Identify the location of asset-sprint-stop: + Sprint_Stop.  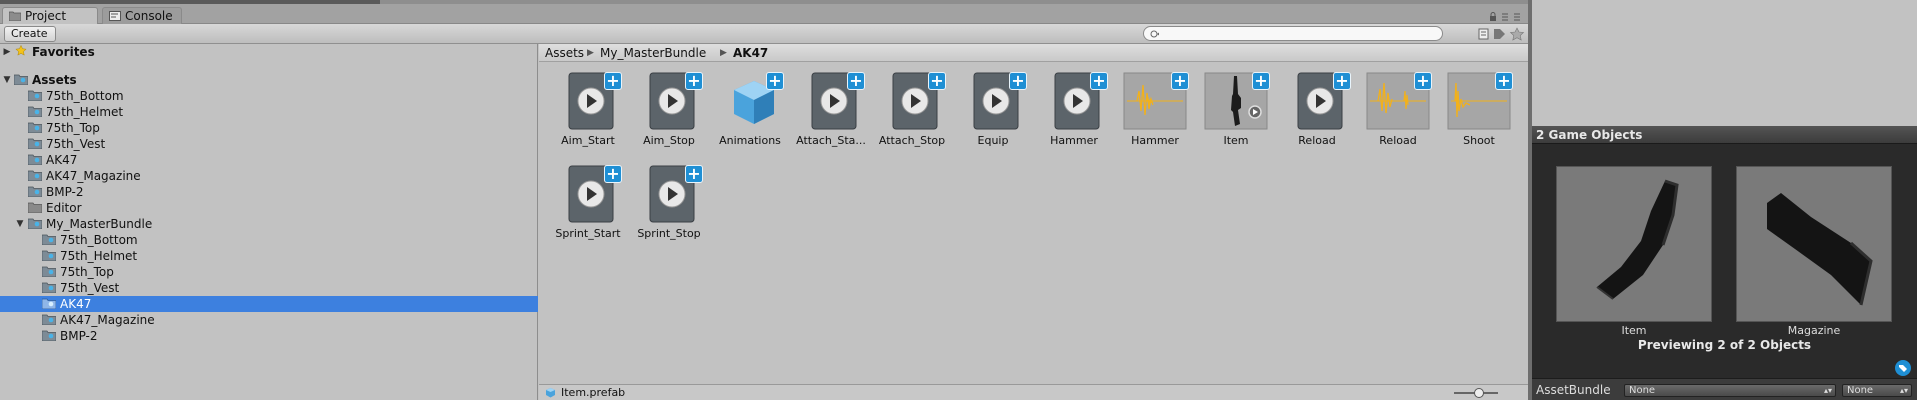
(669, 204).